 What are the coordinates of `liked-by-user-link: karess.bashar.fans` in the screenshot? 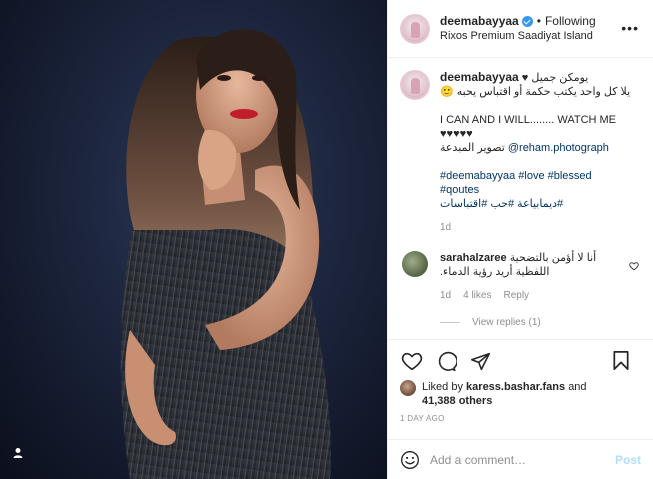 It's located at (515, 387).